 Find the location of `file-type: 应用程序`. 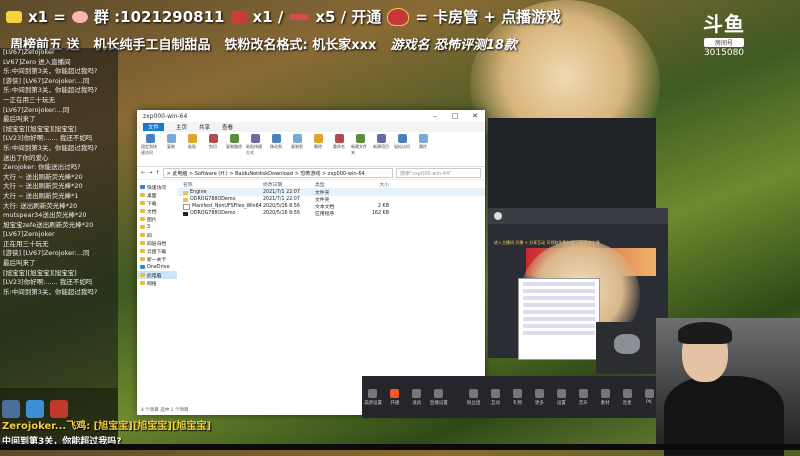

file-type: 应用程序 is located at coordinates (325, 214).